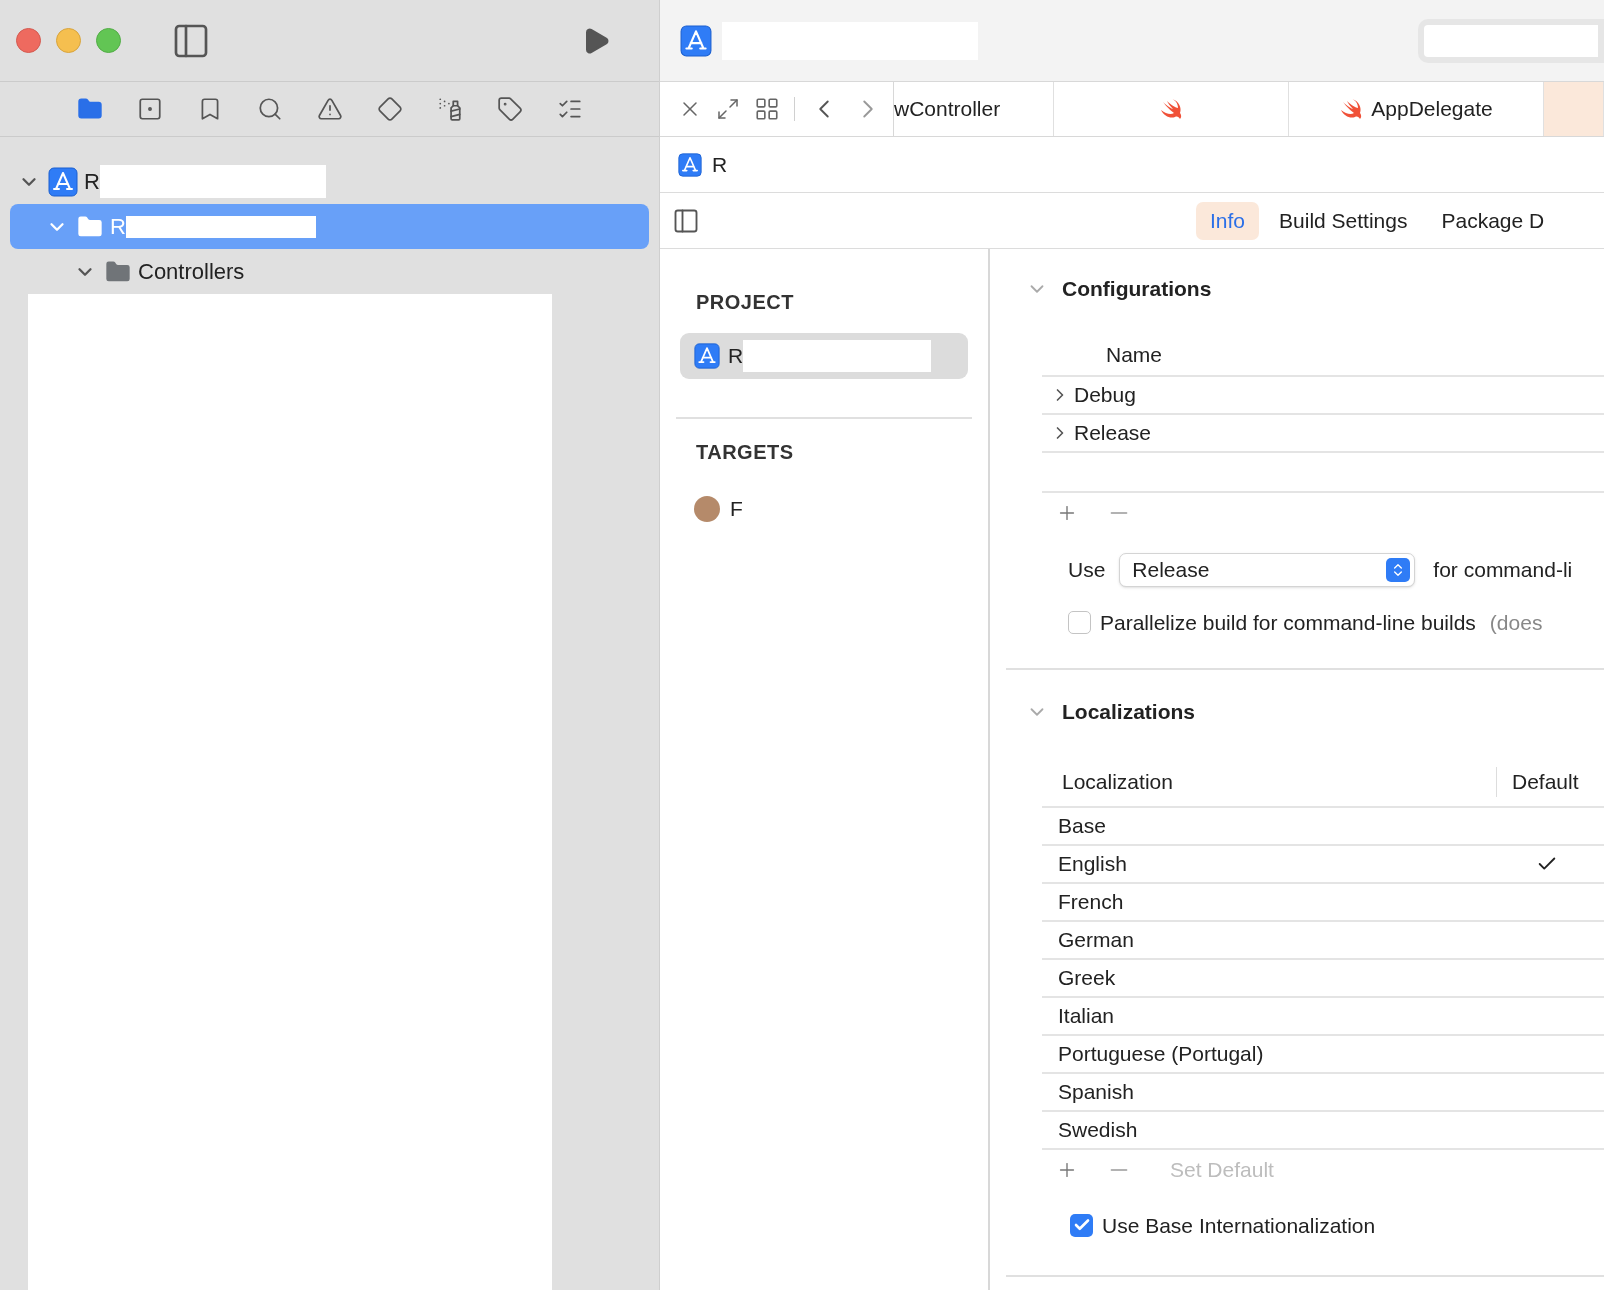  What do you see at coordinates (509, 109) in the screenshot?
I see `tag-icon` at bounding box center [509, 109].